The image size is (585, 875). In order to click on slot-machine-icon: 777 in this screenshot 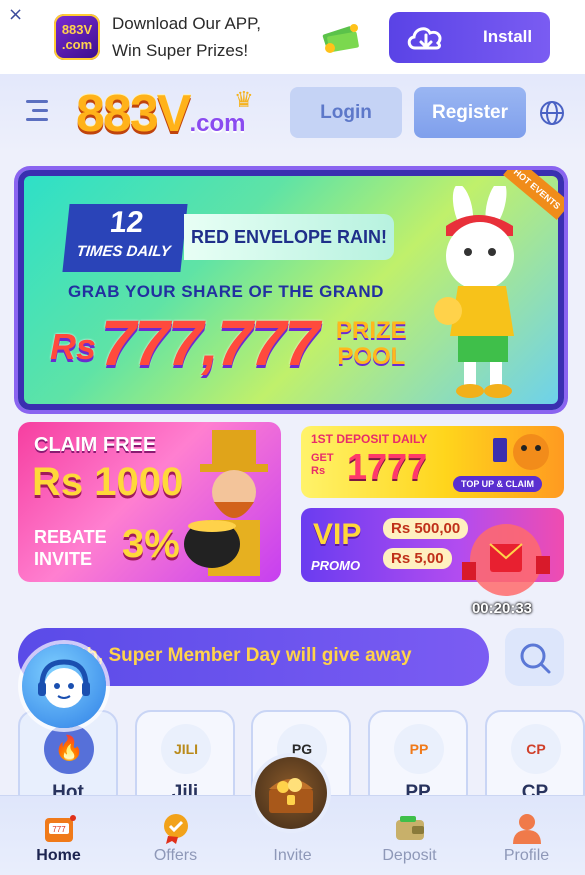, I will do `click(60, 828)`.